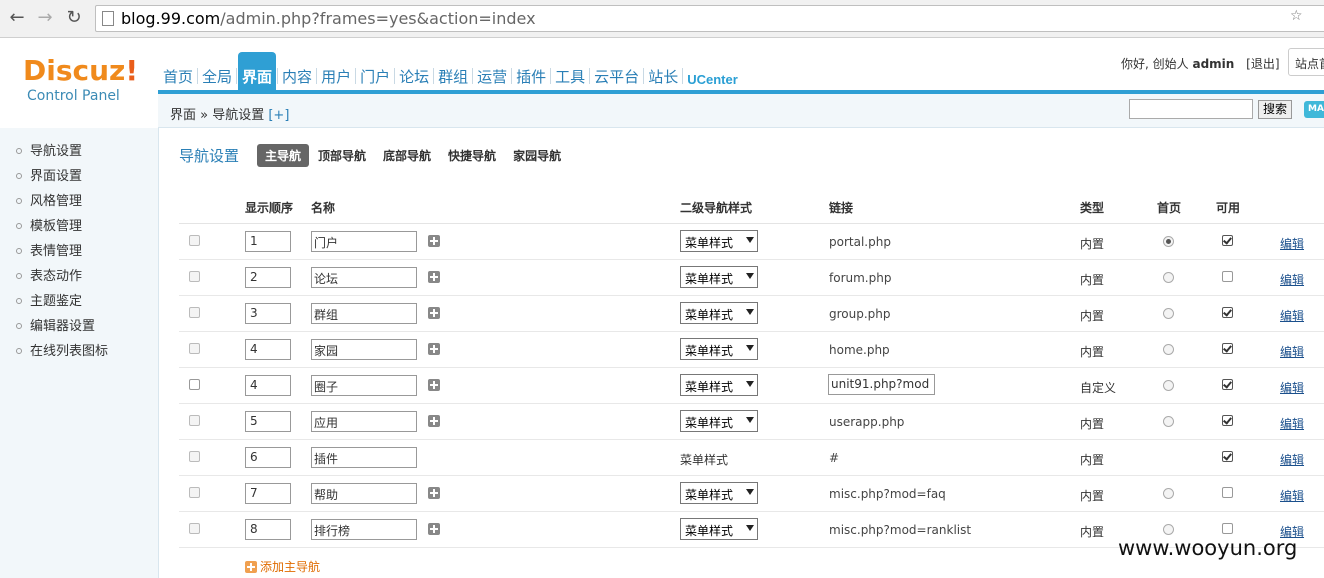 The image size is (1324, 578). What do you see at coordinates (1191, 109) in the screenshot?
I see `search-input` at bounding box center [1191, 109].